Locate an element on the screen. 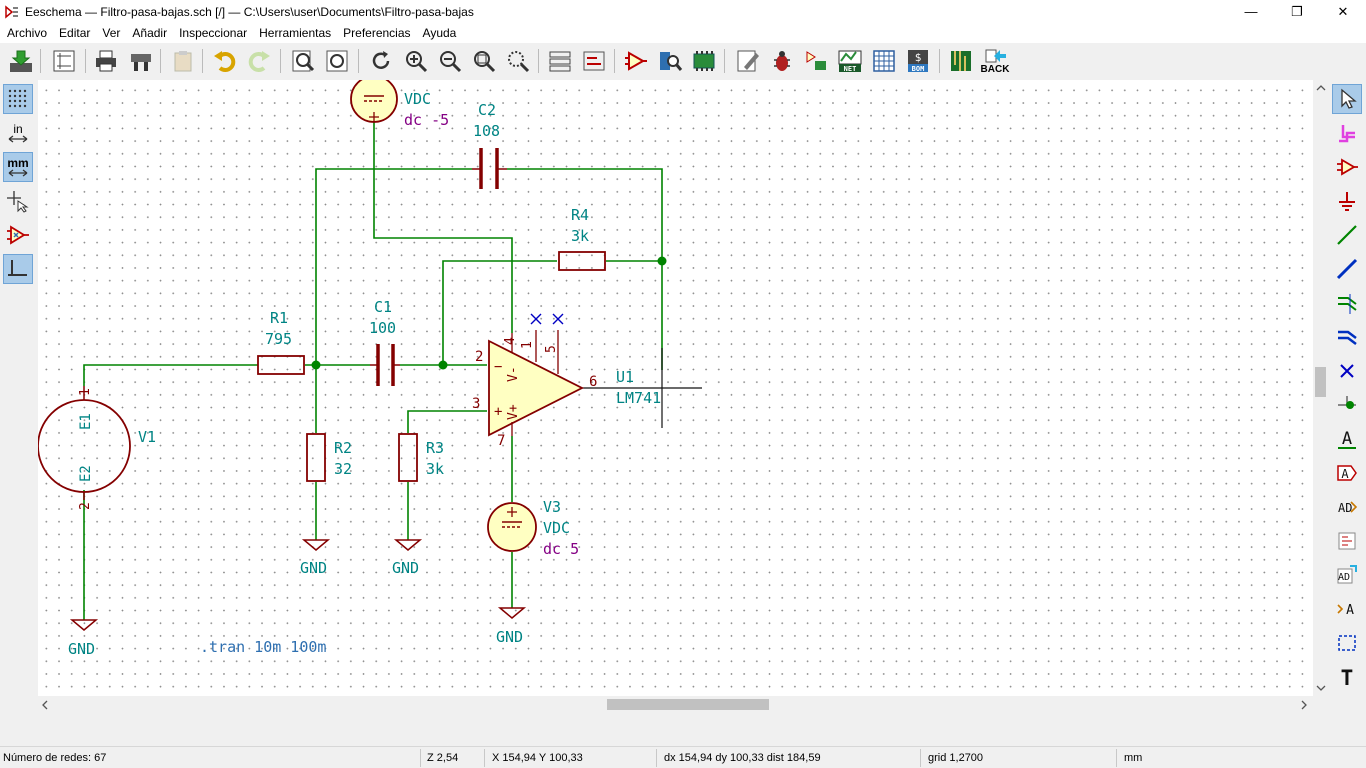  hierarchy-navigator-button is located at coordinates (560, 61).